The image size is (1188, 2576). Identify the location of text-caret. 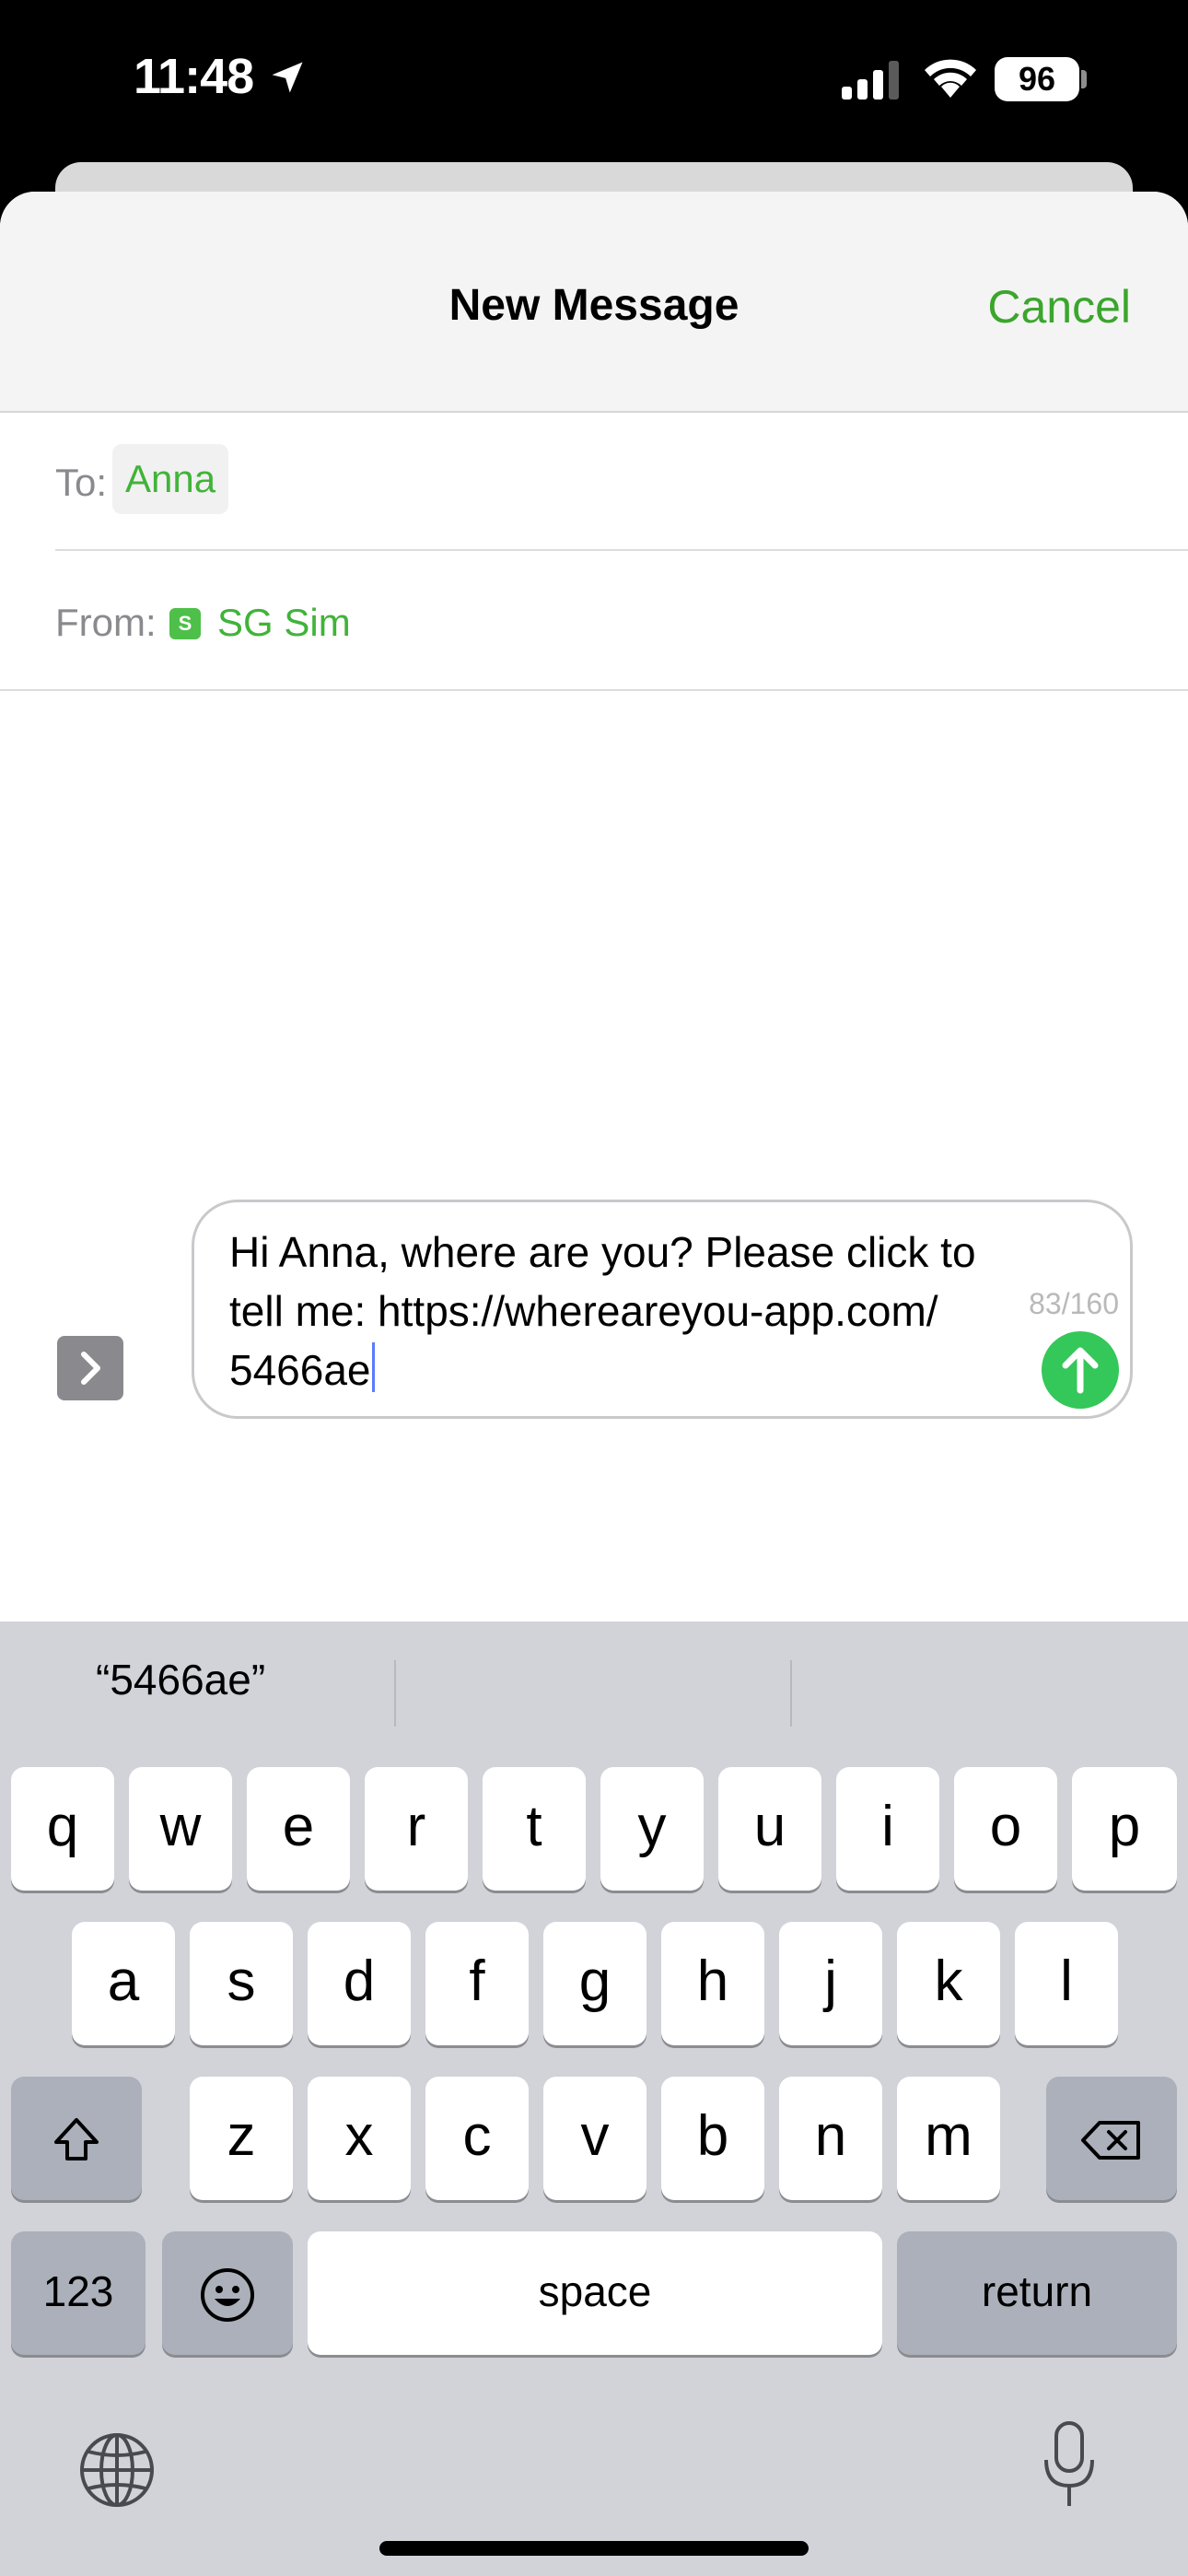
(373, 1367).